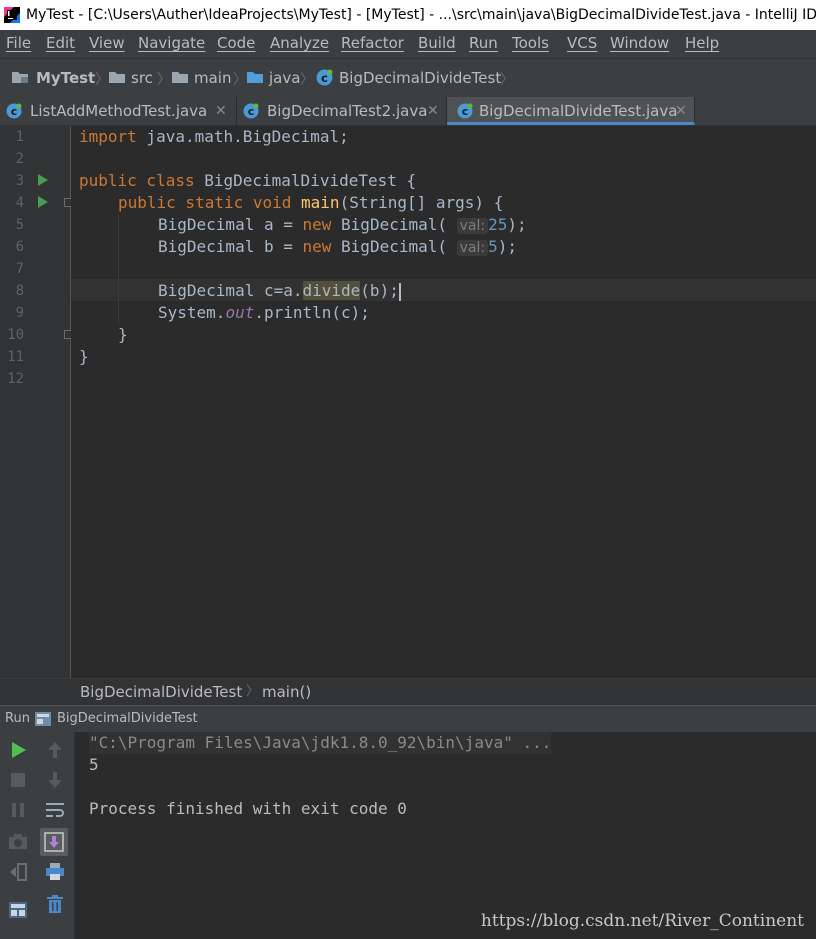 This screenshot has height=939, width=816. Describe the element at coordinates (408, 691) in the screenshot. I see `structure-breadcrumb: BigDecimalDivideTest 〉 main()` at that location.